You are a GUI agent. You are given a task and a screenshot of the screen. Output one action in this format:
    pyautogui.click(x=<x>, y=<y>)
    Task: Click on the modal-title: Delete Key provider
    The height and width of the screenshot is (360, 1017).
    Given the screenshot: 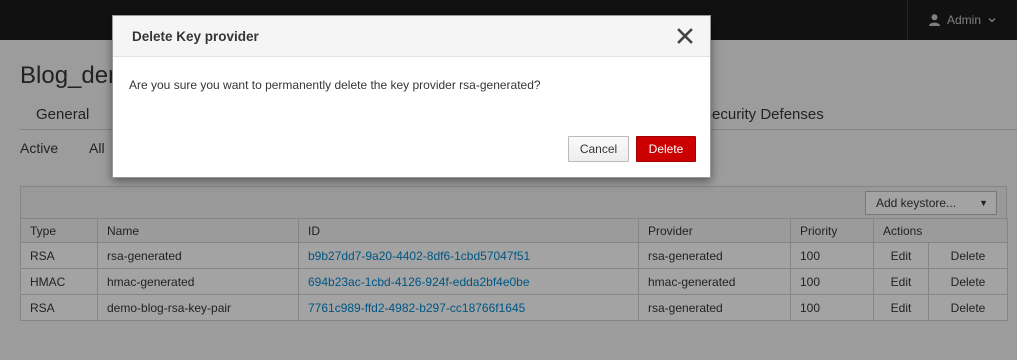 What is the action you would take?
    pyautogui.click(x=195, y=36)
    